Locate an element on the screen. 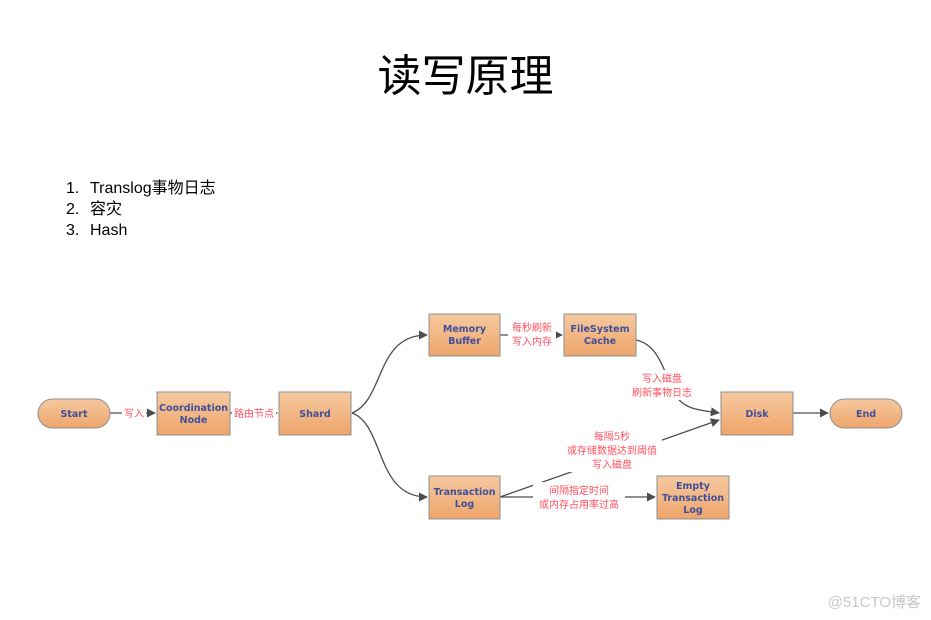 The height and width of the screenshot is (620, 931). edge-shard-translog is located at coordinates (389, 457).